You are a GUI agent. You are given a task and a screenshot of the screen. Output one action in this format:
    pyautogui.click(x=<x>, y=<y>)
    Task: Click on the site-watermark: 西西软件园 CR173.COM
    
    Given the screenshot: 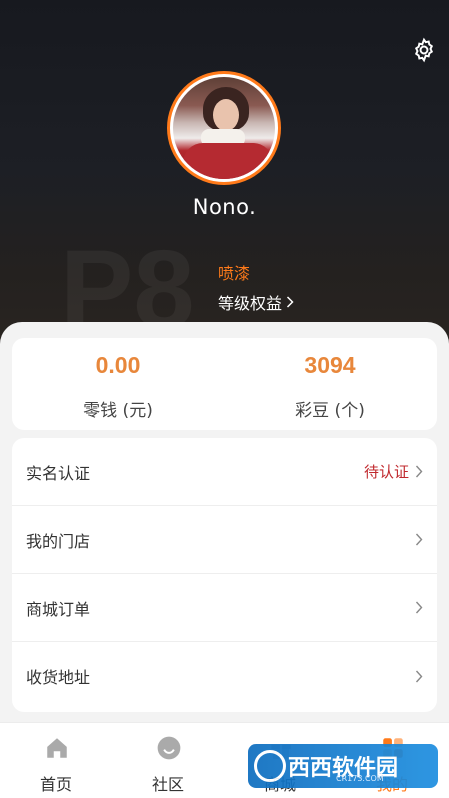 What is the action you would take?
    pyautogui.click(x=343, y=766)
    